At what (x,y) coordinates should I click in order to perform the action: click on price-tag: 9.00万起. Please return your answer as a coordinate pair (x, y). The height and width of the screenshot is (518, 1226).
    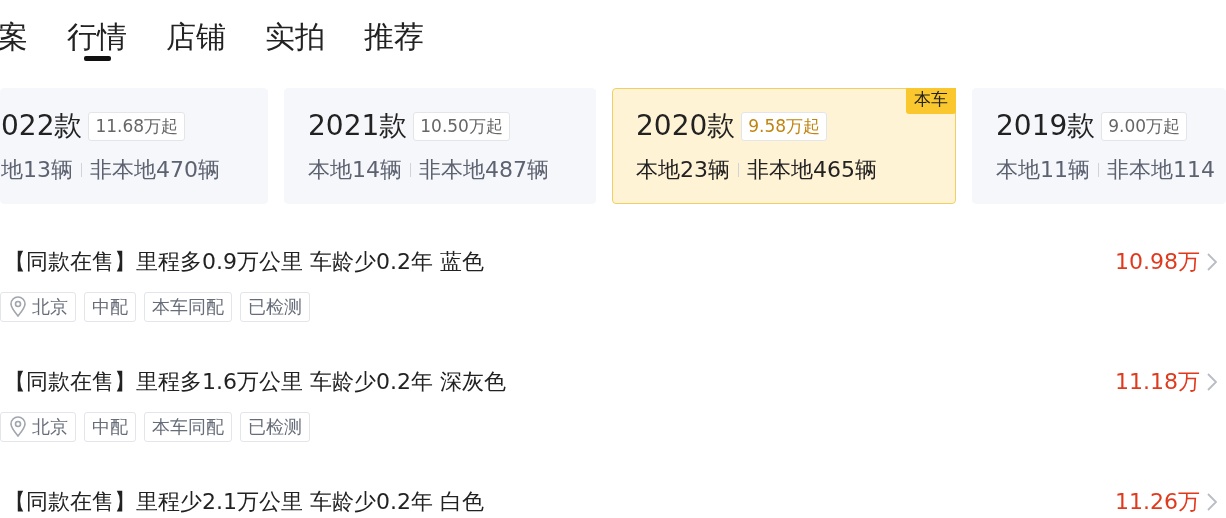
    Looking at the image, I should click on (1144, 126).